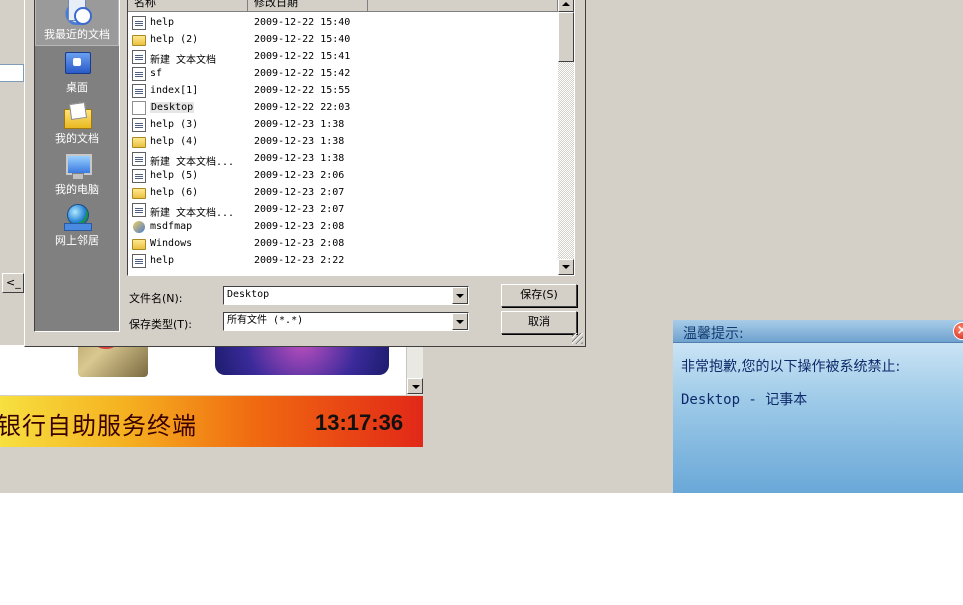 The height and width of the screenshot is (605, 963). What do you see at coordinates (77, 166) in the screenshot?
I see `my-computer-icon` at bounding box center [77, 166].